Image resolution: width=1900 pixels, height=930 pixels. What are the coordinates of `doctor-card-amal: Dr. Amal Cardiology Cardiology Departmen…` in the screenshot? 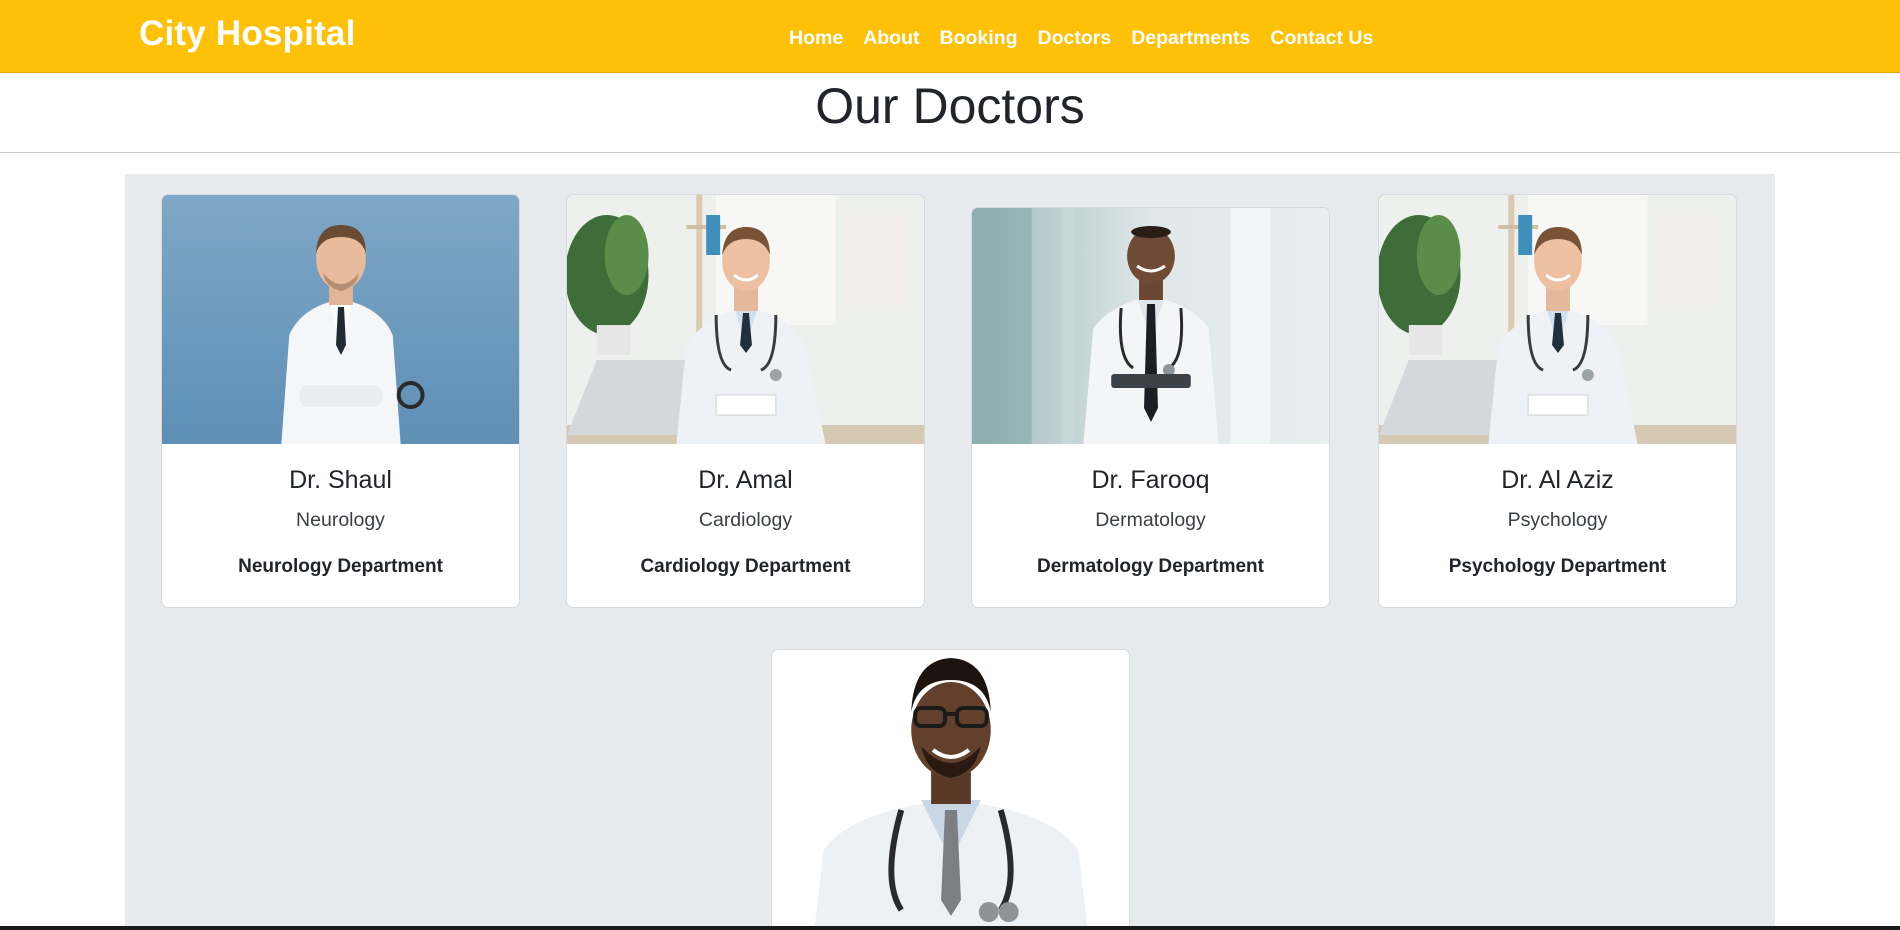 It's located at (745, 401).